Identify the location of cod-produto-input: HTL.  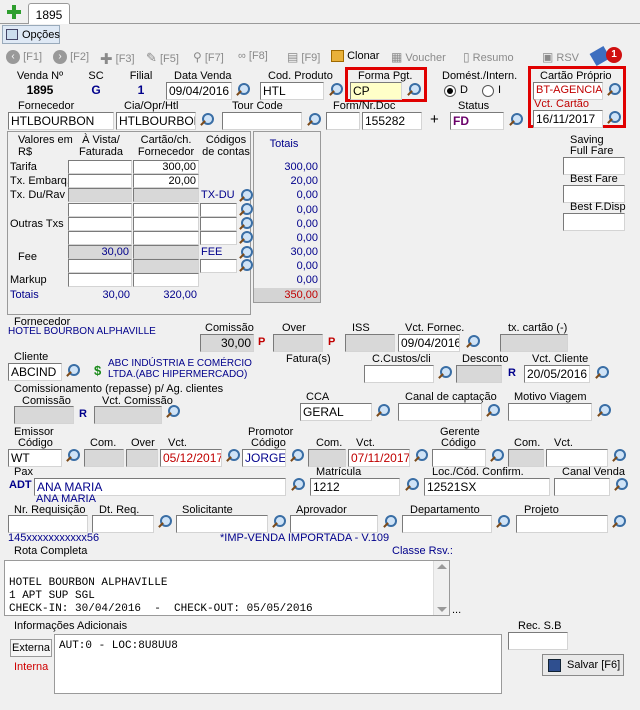
(292, 91).